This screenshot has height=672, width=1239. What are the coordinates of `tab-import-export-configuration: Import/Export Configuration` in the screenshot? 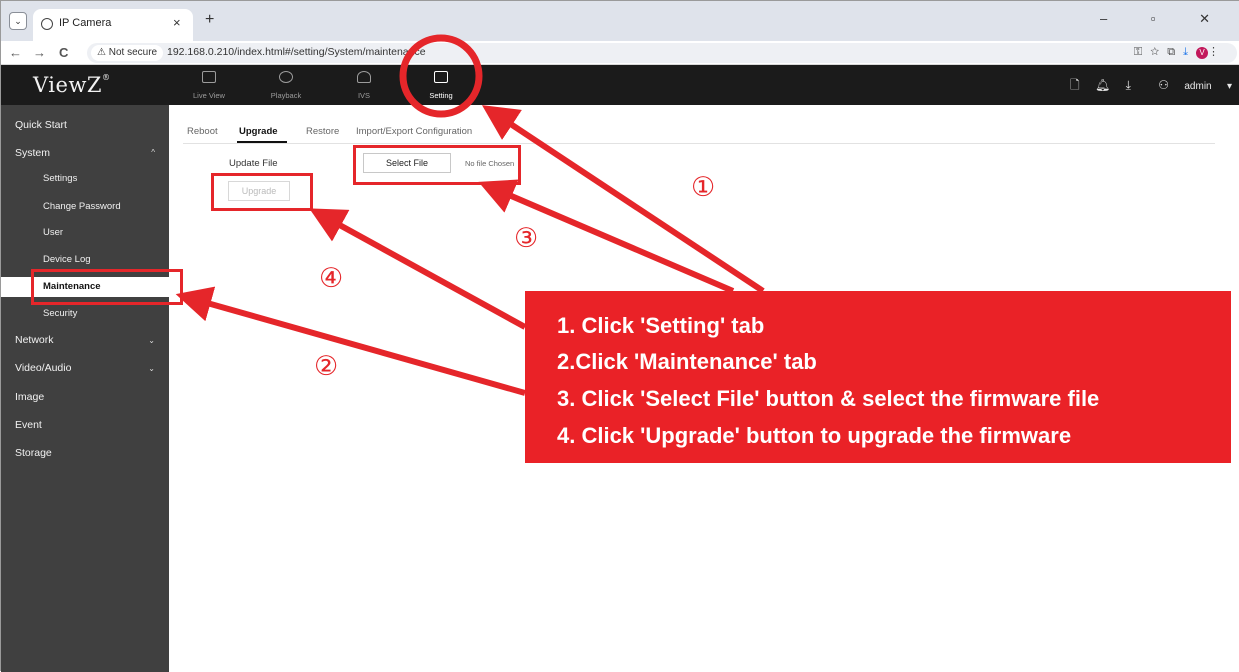 It's located at (414, 131).